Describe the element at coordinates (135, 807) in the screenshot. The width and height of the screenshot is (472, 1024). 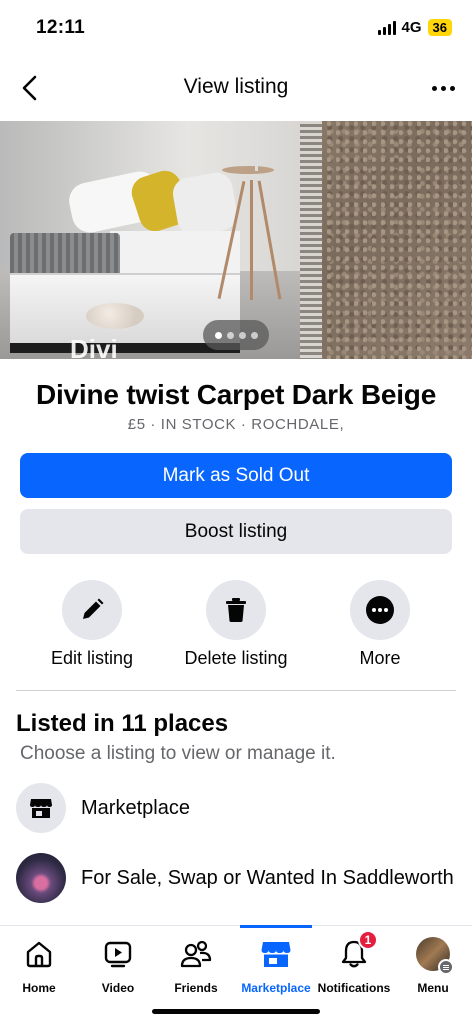
I see `place-label: Marketplace` at that location.